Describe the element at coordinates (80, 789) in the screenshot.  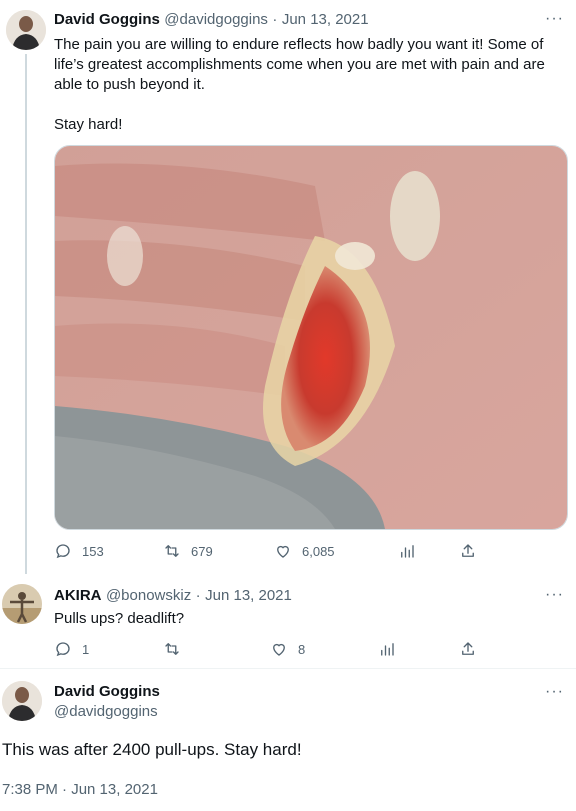
I see `tweet-timestamp: 7:38 PM · Jun 13, 2021` at that location.